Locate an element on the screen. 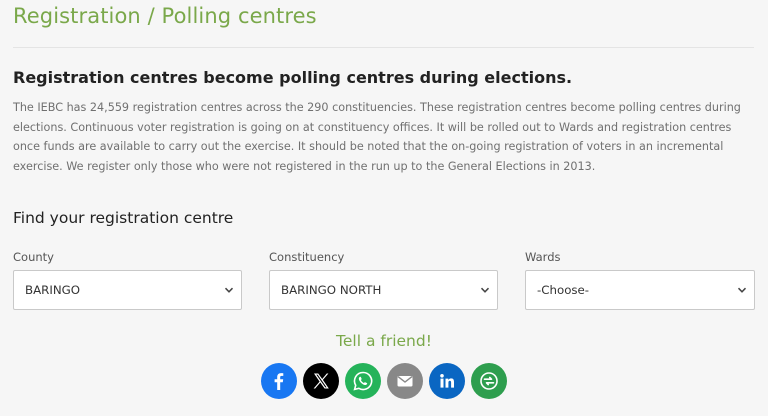 The image size is (768, 416). county-filter: County BARINGO is located at coordinates (127, 280).